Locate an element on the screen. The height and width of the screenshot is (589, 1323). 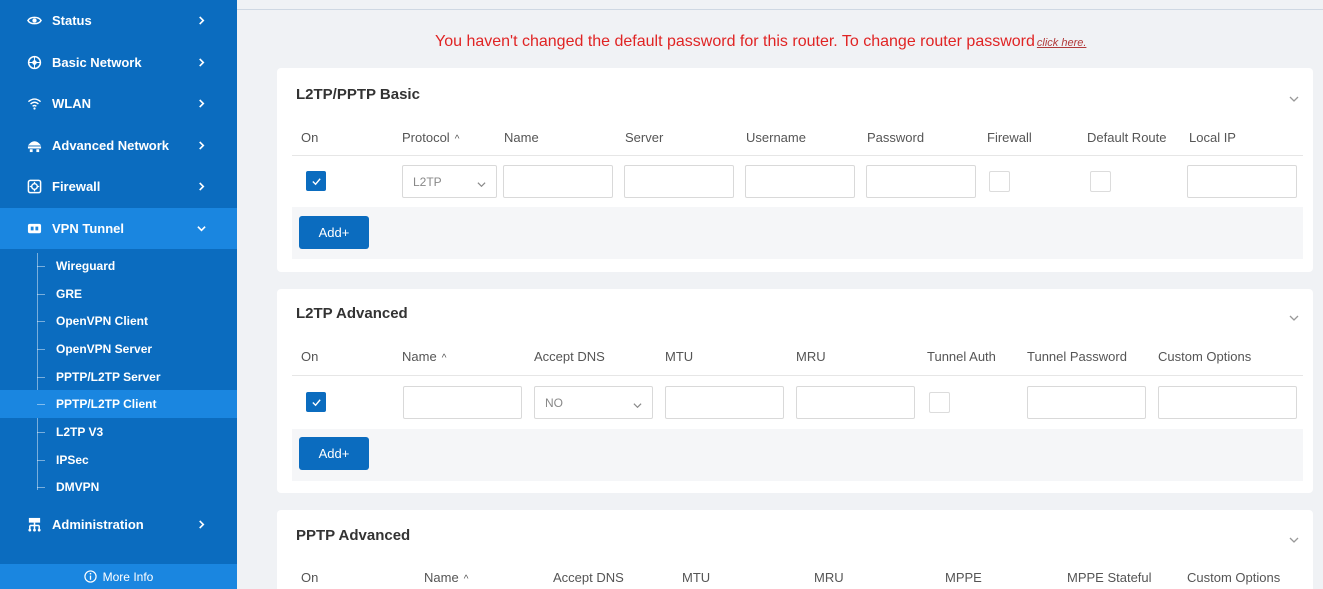
sidebar-subitem-openvpn-client: OpenVPN Client is located at coordinates (118, 321).